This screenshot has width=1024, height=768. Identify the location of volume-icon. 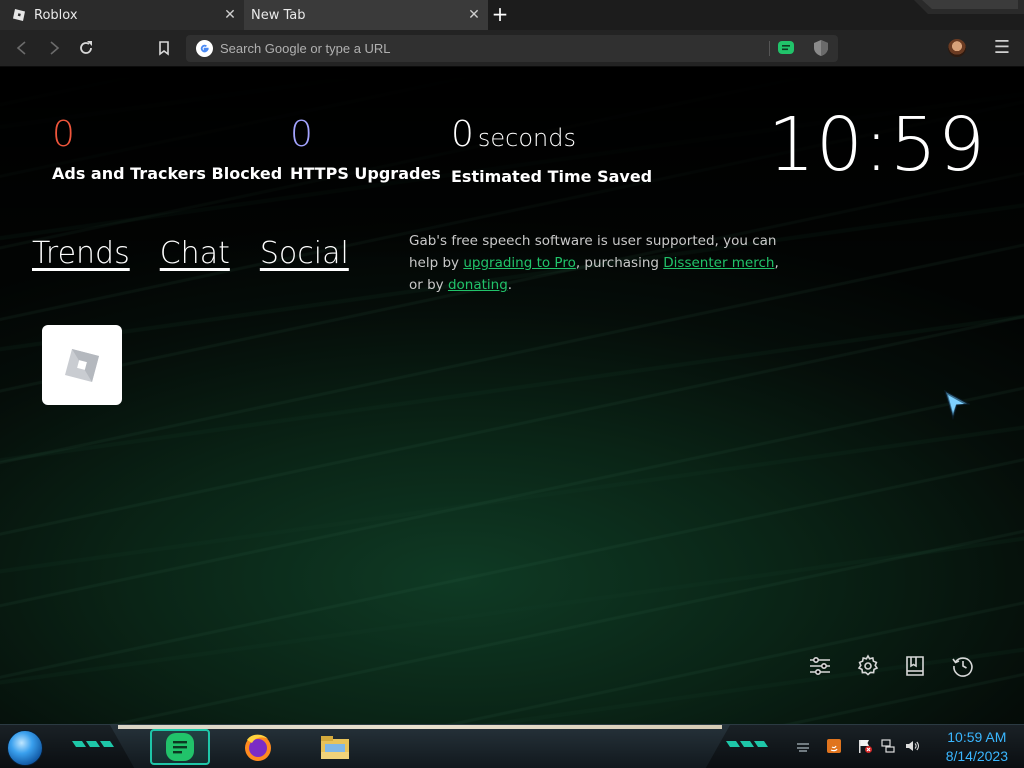
(912, 746).